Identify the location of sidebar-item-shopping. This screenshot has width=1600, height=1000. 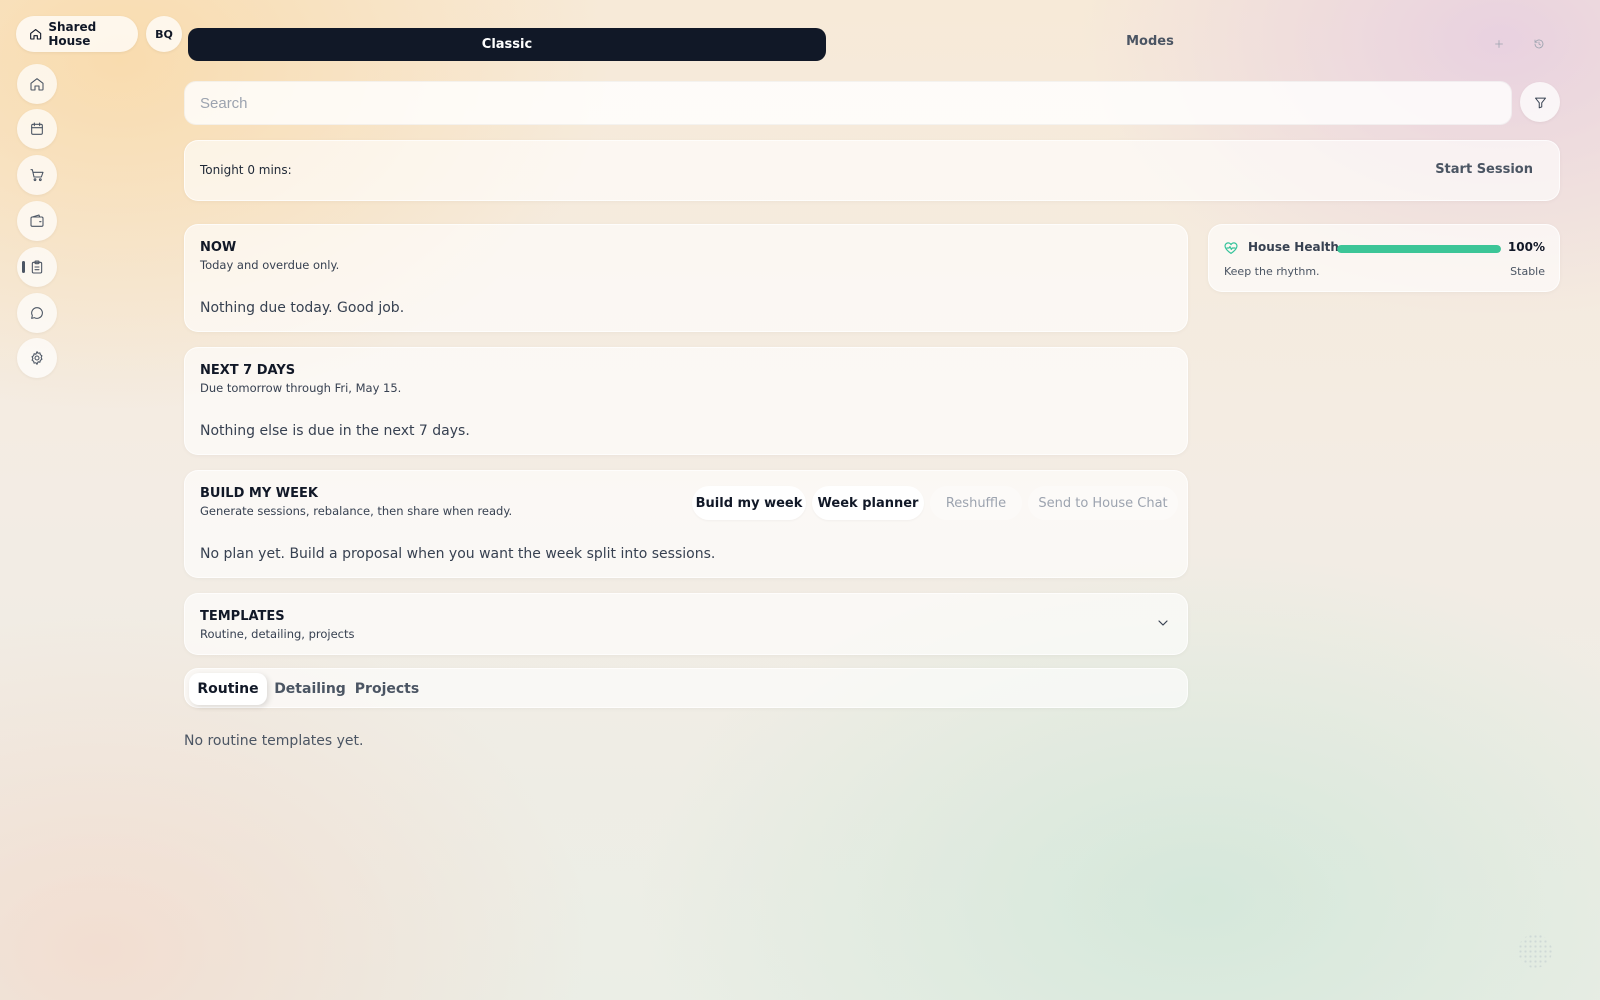
(37, 175).